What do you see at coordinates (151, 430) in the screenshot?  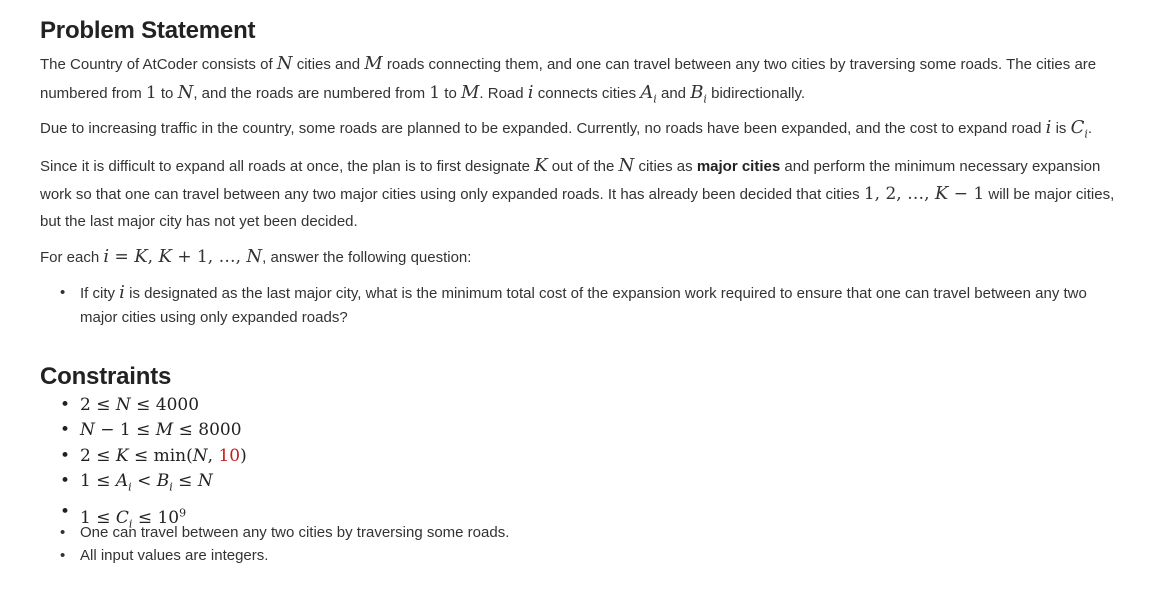 I see `constraint-item: • N − 1 ≤ M ≤ 8000` at bounding box center [151, 430].